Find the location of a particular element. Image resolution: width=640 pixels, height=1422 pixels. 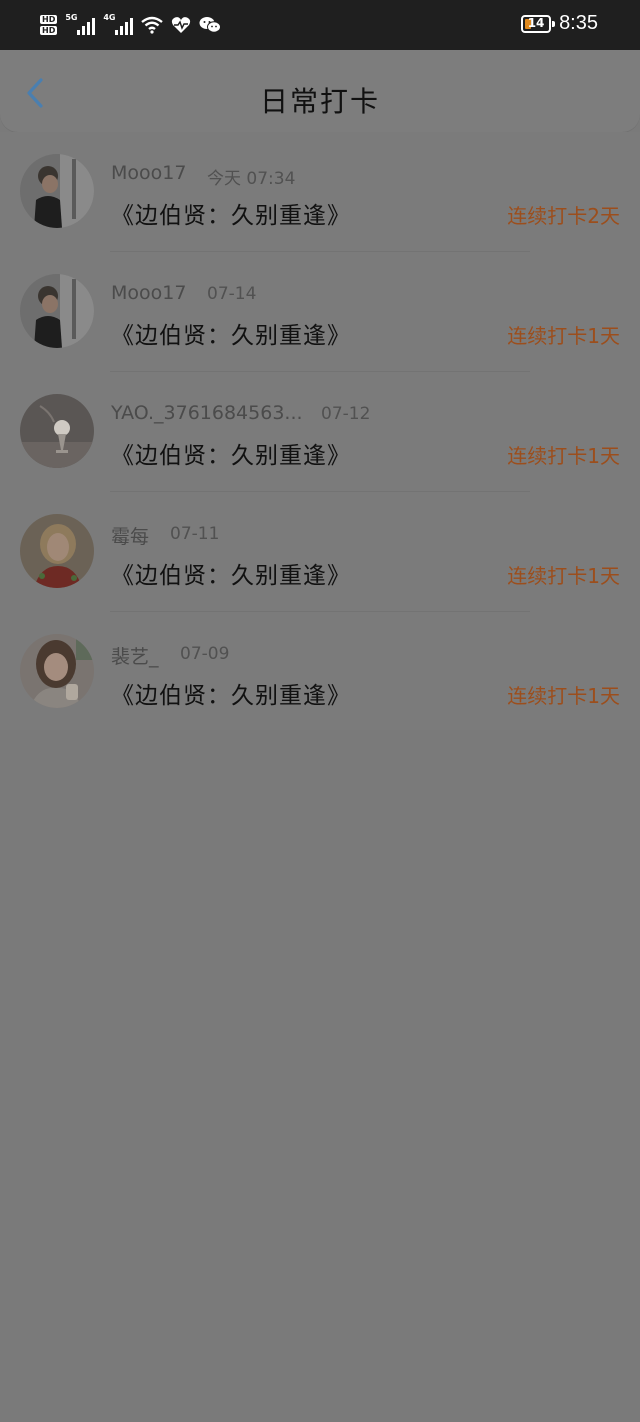

streak-label: 连续打卡2天 is located at coordinates (563, 216).